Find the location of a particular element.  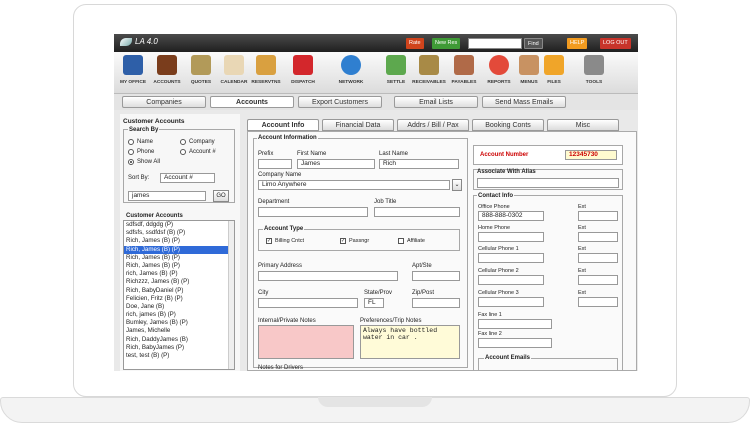

toolbar-quotes-button: QUOTES is located at coordinates (201, 70).